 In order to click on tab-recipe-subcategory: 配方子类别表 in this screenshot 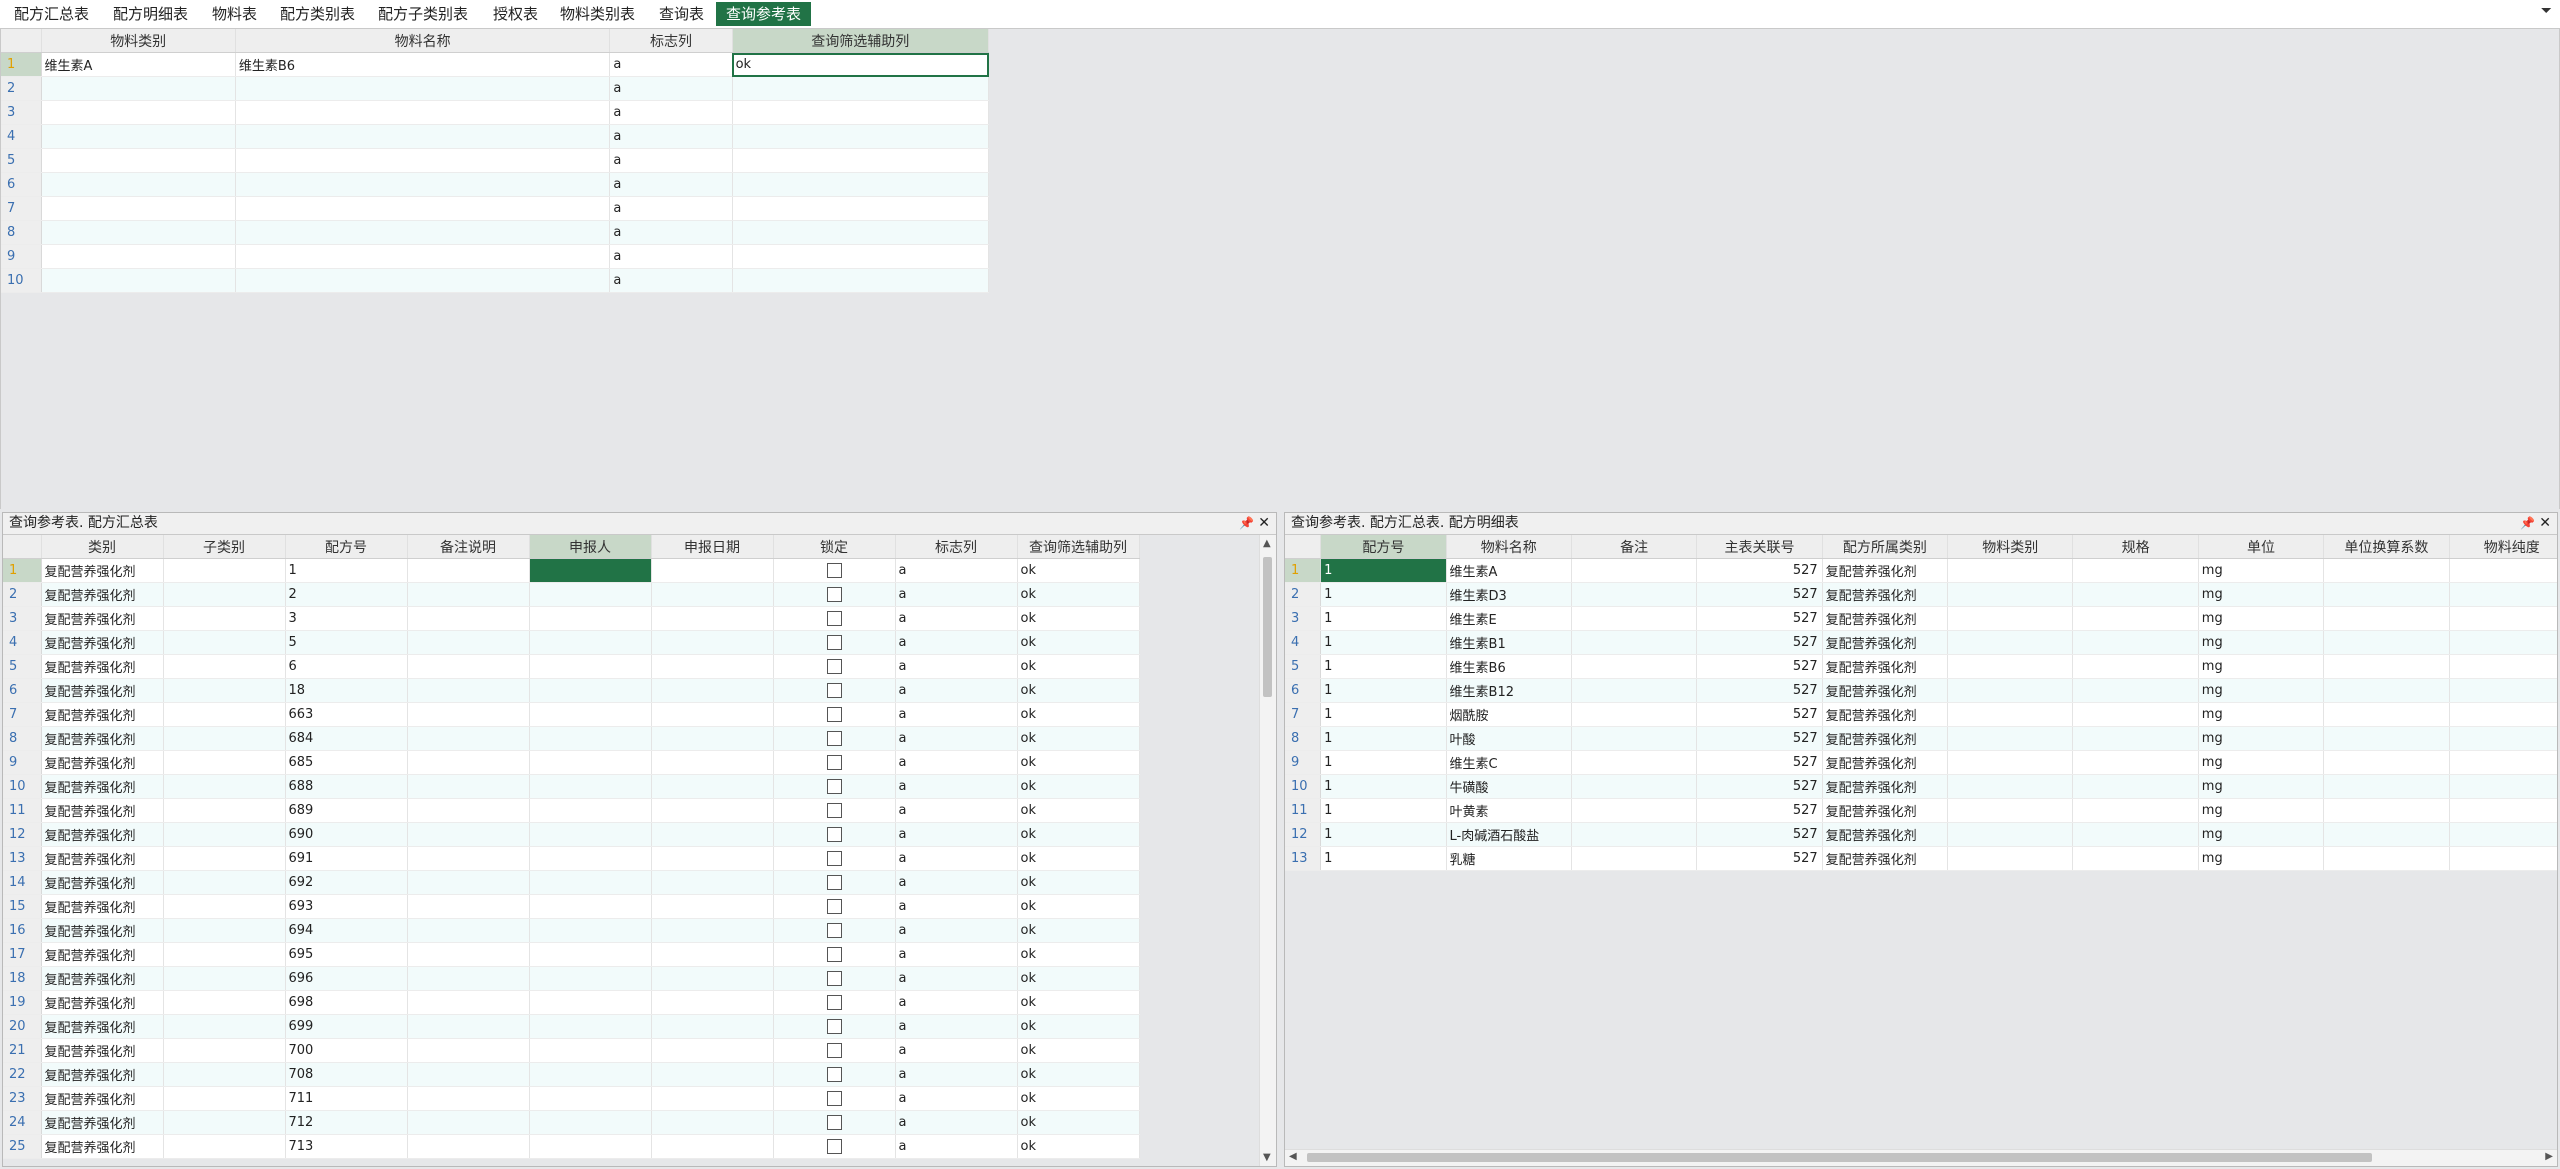, I will do `click(423, 14)`.